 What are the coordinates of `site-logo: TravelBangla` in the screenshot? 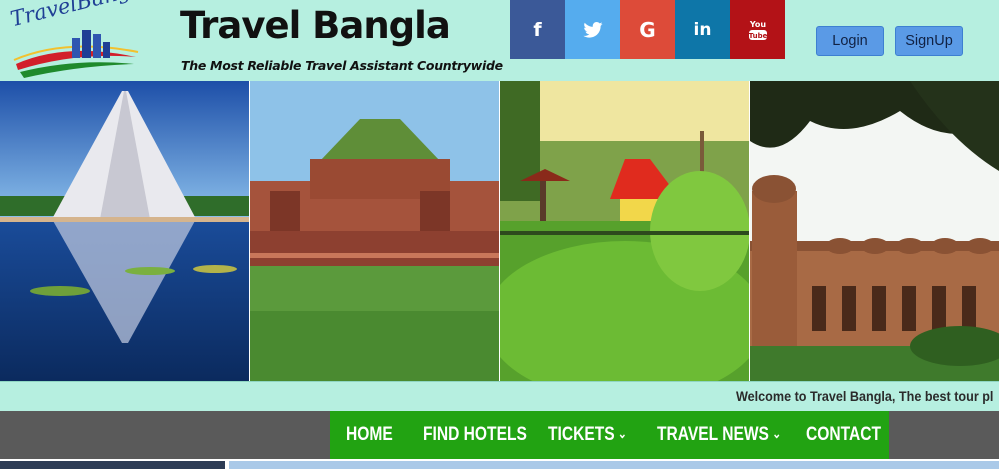 It's located at (78, 39).